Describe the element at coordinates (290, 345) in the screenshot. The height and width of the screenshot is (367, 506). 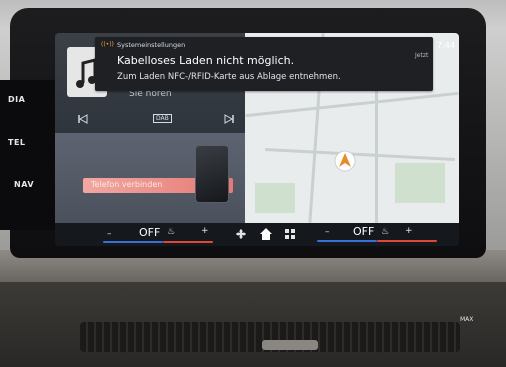
I see `vent-handle` at that location.